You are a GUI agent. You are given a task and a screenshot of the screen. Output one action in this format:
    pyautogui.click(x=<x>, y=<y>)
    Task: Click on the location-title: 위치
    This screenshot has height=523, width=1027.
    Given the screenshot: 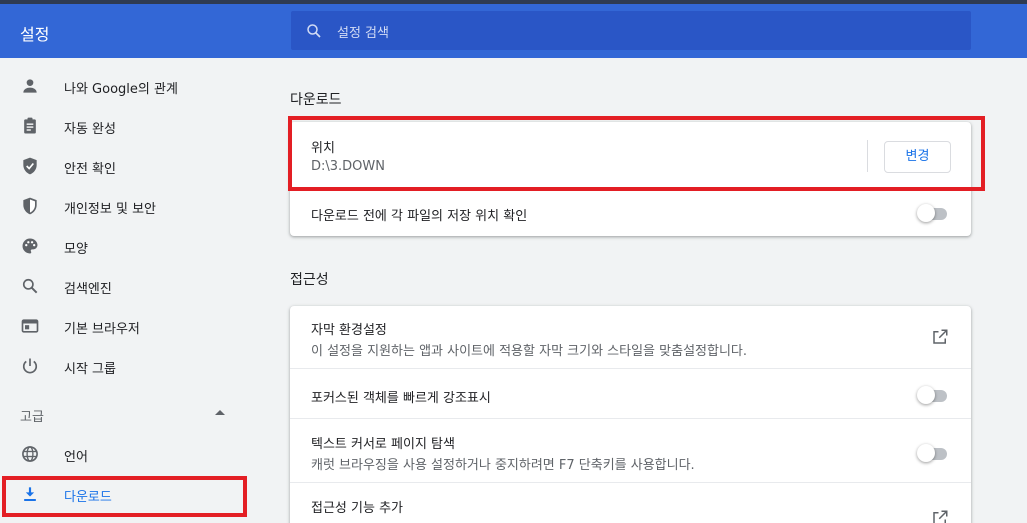 What is the action you would take?
    pyautogui.click(x=323, y=148)
    